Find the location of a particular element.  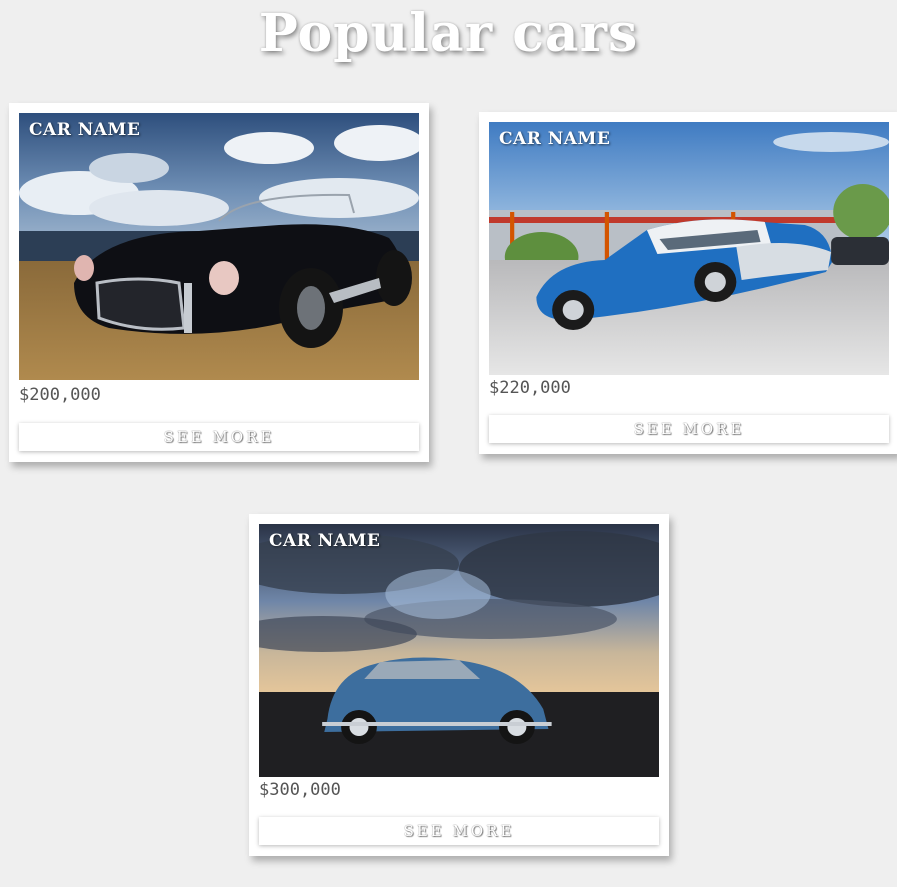

car-price: $220,000 is located at coordinates (530, 388).